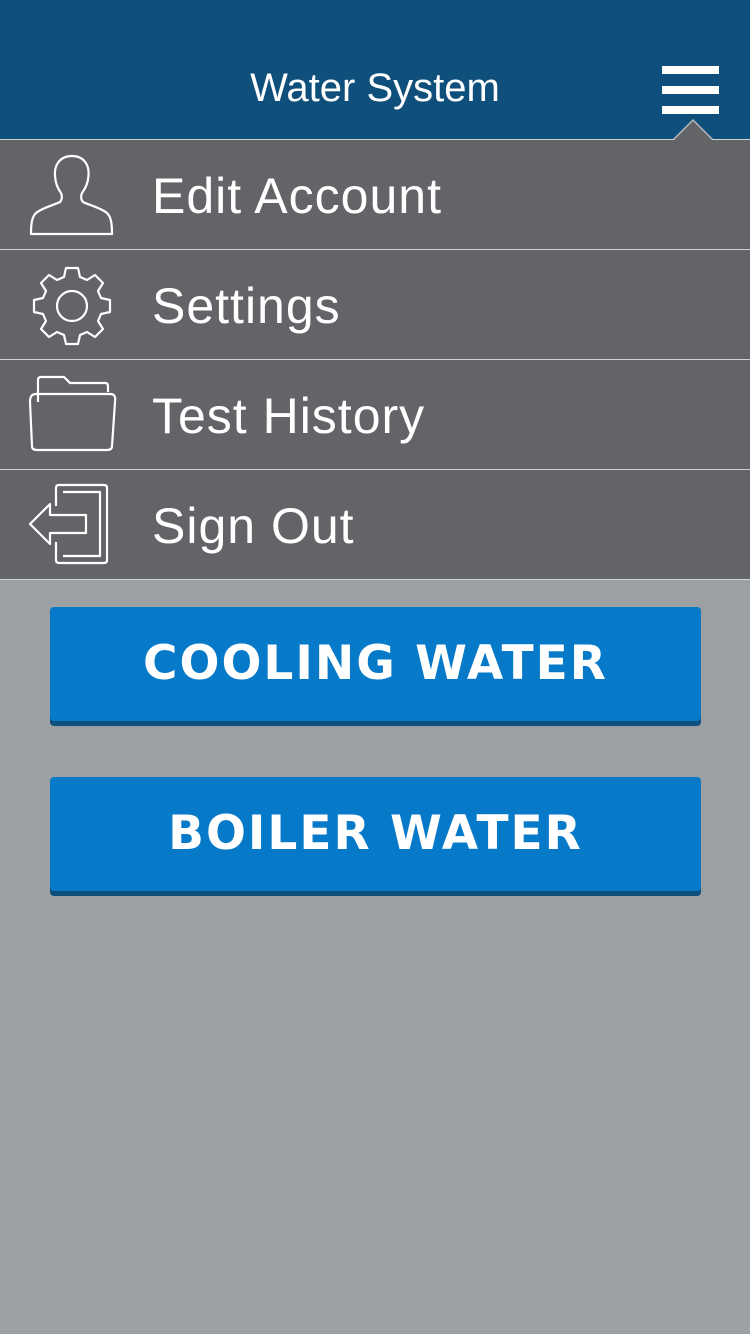  Describe the element at coordinates (297, 196) in the screenshot. I see `menu-item-label: Edit Account` at that location.